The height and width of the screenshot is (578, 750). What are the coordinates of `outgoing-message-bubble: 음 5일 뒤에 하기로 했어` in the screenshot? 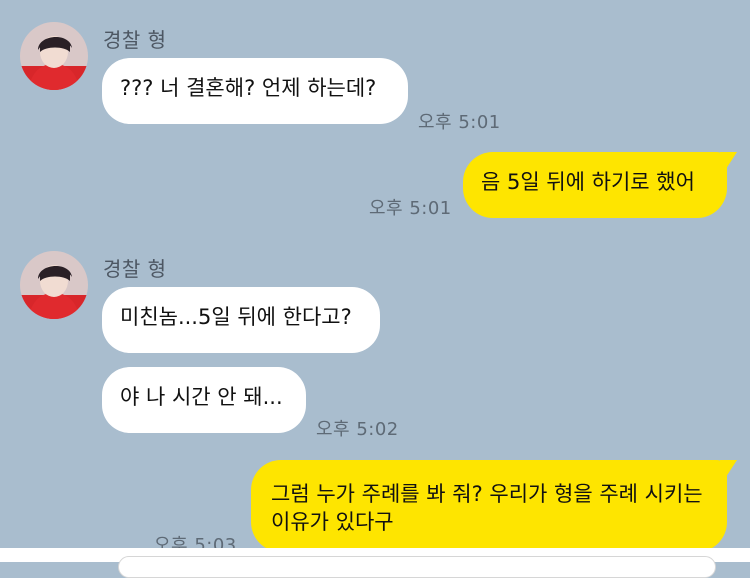 It's located at (595, 185).